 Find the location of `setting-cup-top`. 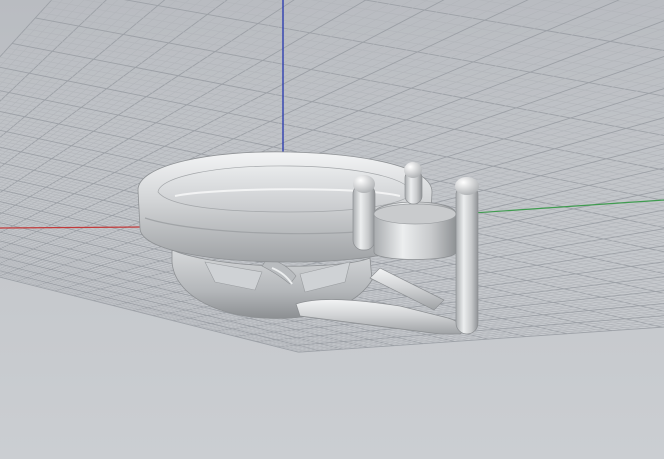

setting-cup-top is located at coordinates (415, 214).